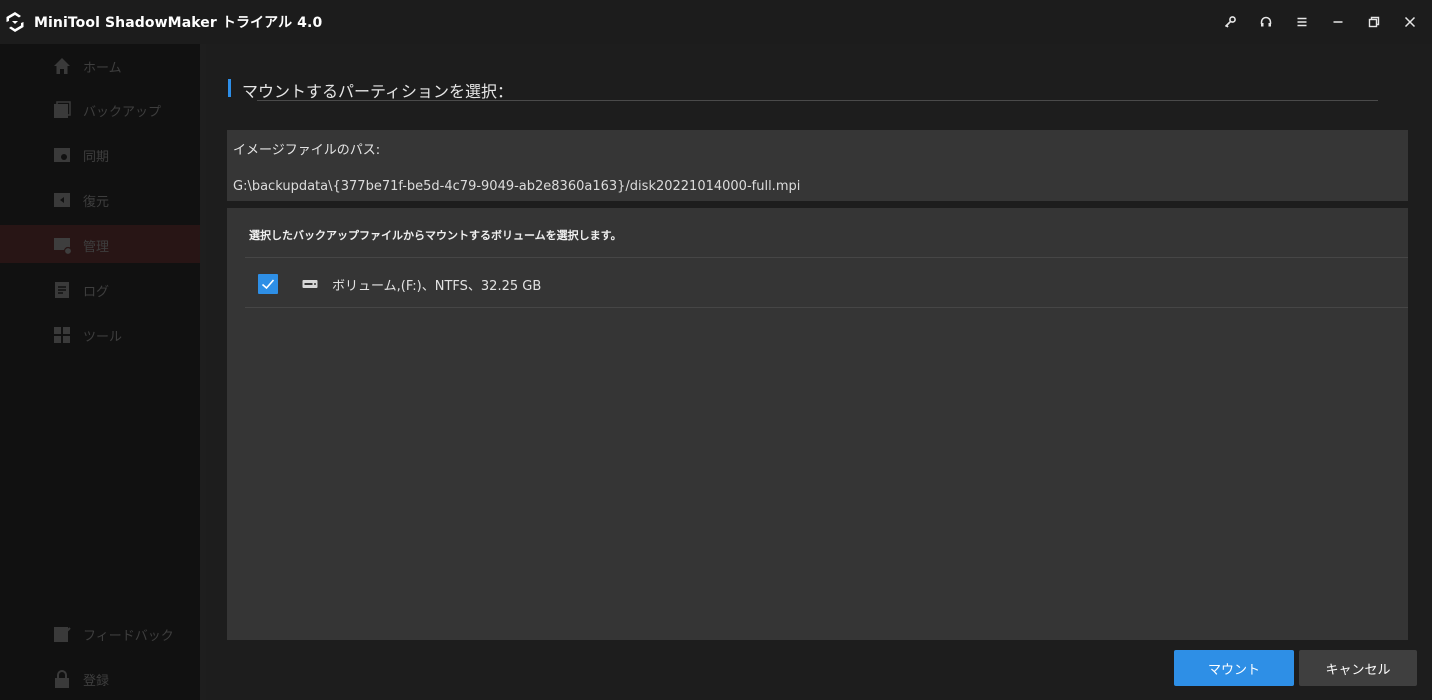  Describe the element at coordinates (1230, 22) in the screenshot. I see `key-icon` at that location.